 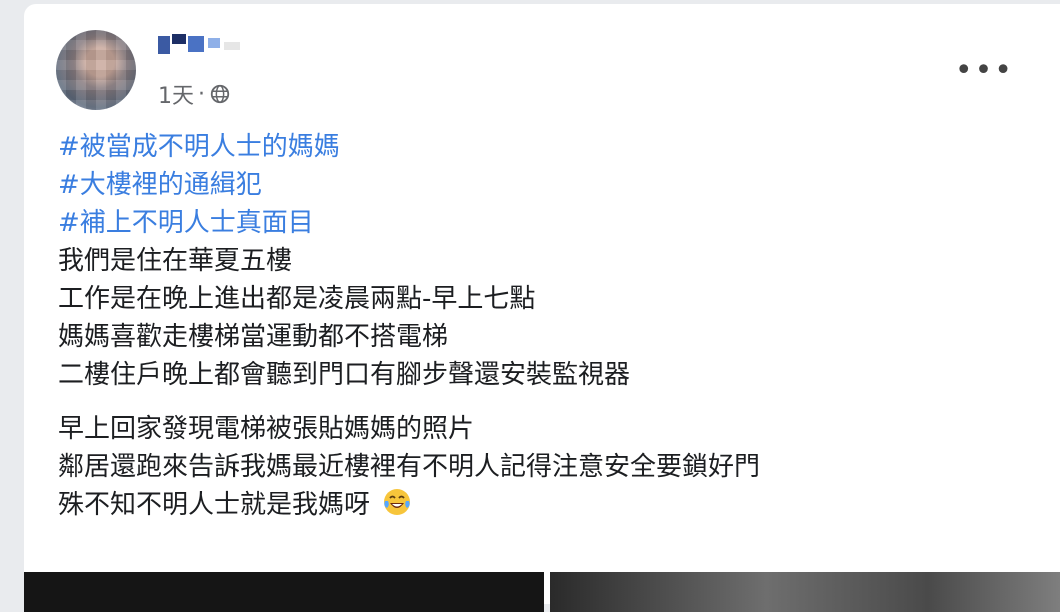 What do you see at coordinates (409, 185) in the screenshot?
I see `hashtag-link: #大樓裡的通緝犯` at bounding box center [409, 185].